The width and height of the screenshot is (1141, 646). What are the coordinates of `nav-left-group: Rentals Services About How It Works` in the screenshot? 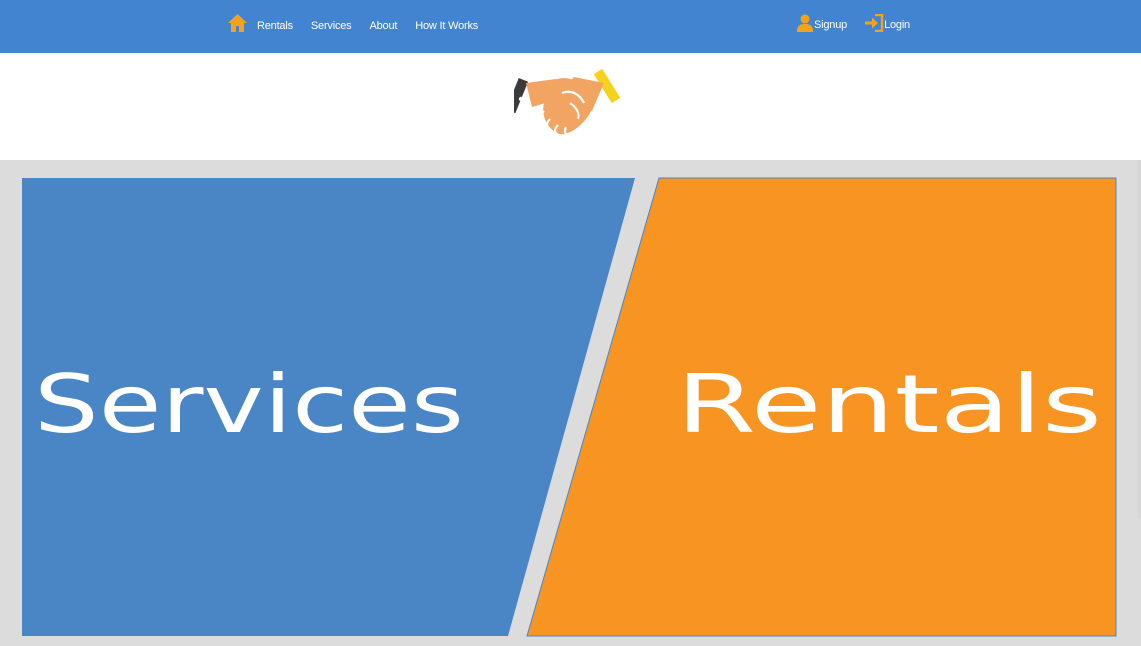 It's located at (362, 22).